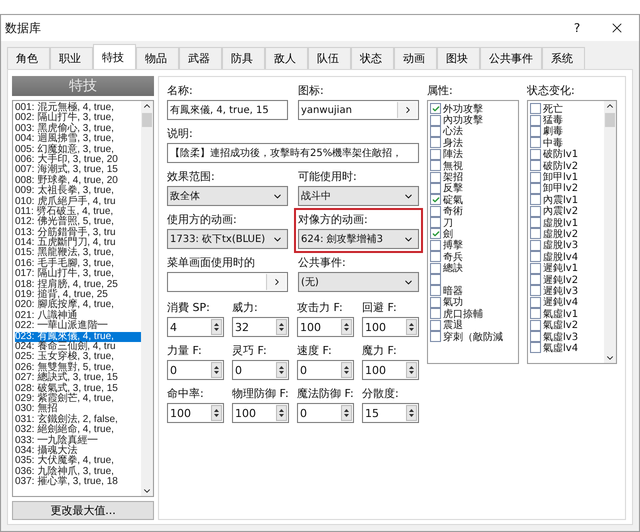  What do you see at coordinates (78, 274) in the screenshot?
I see `list-item: 017: 隔山打牛, 3, true,` at bounding box center [78, 274].